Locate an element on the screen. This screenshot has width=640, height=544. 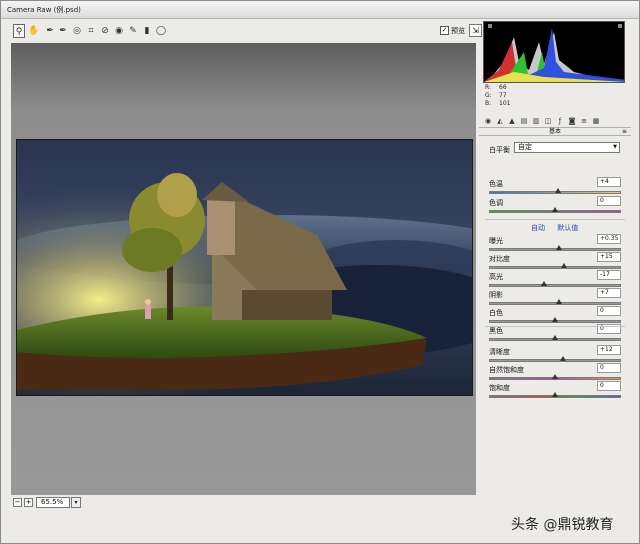
basic-tab-icon: ◉ is located at coordinates (488, 121).